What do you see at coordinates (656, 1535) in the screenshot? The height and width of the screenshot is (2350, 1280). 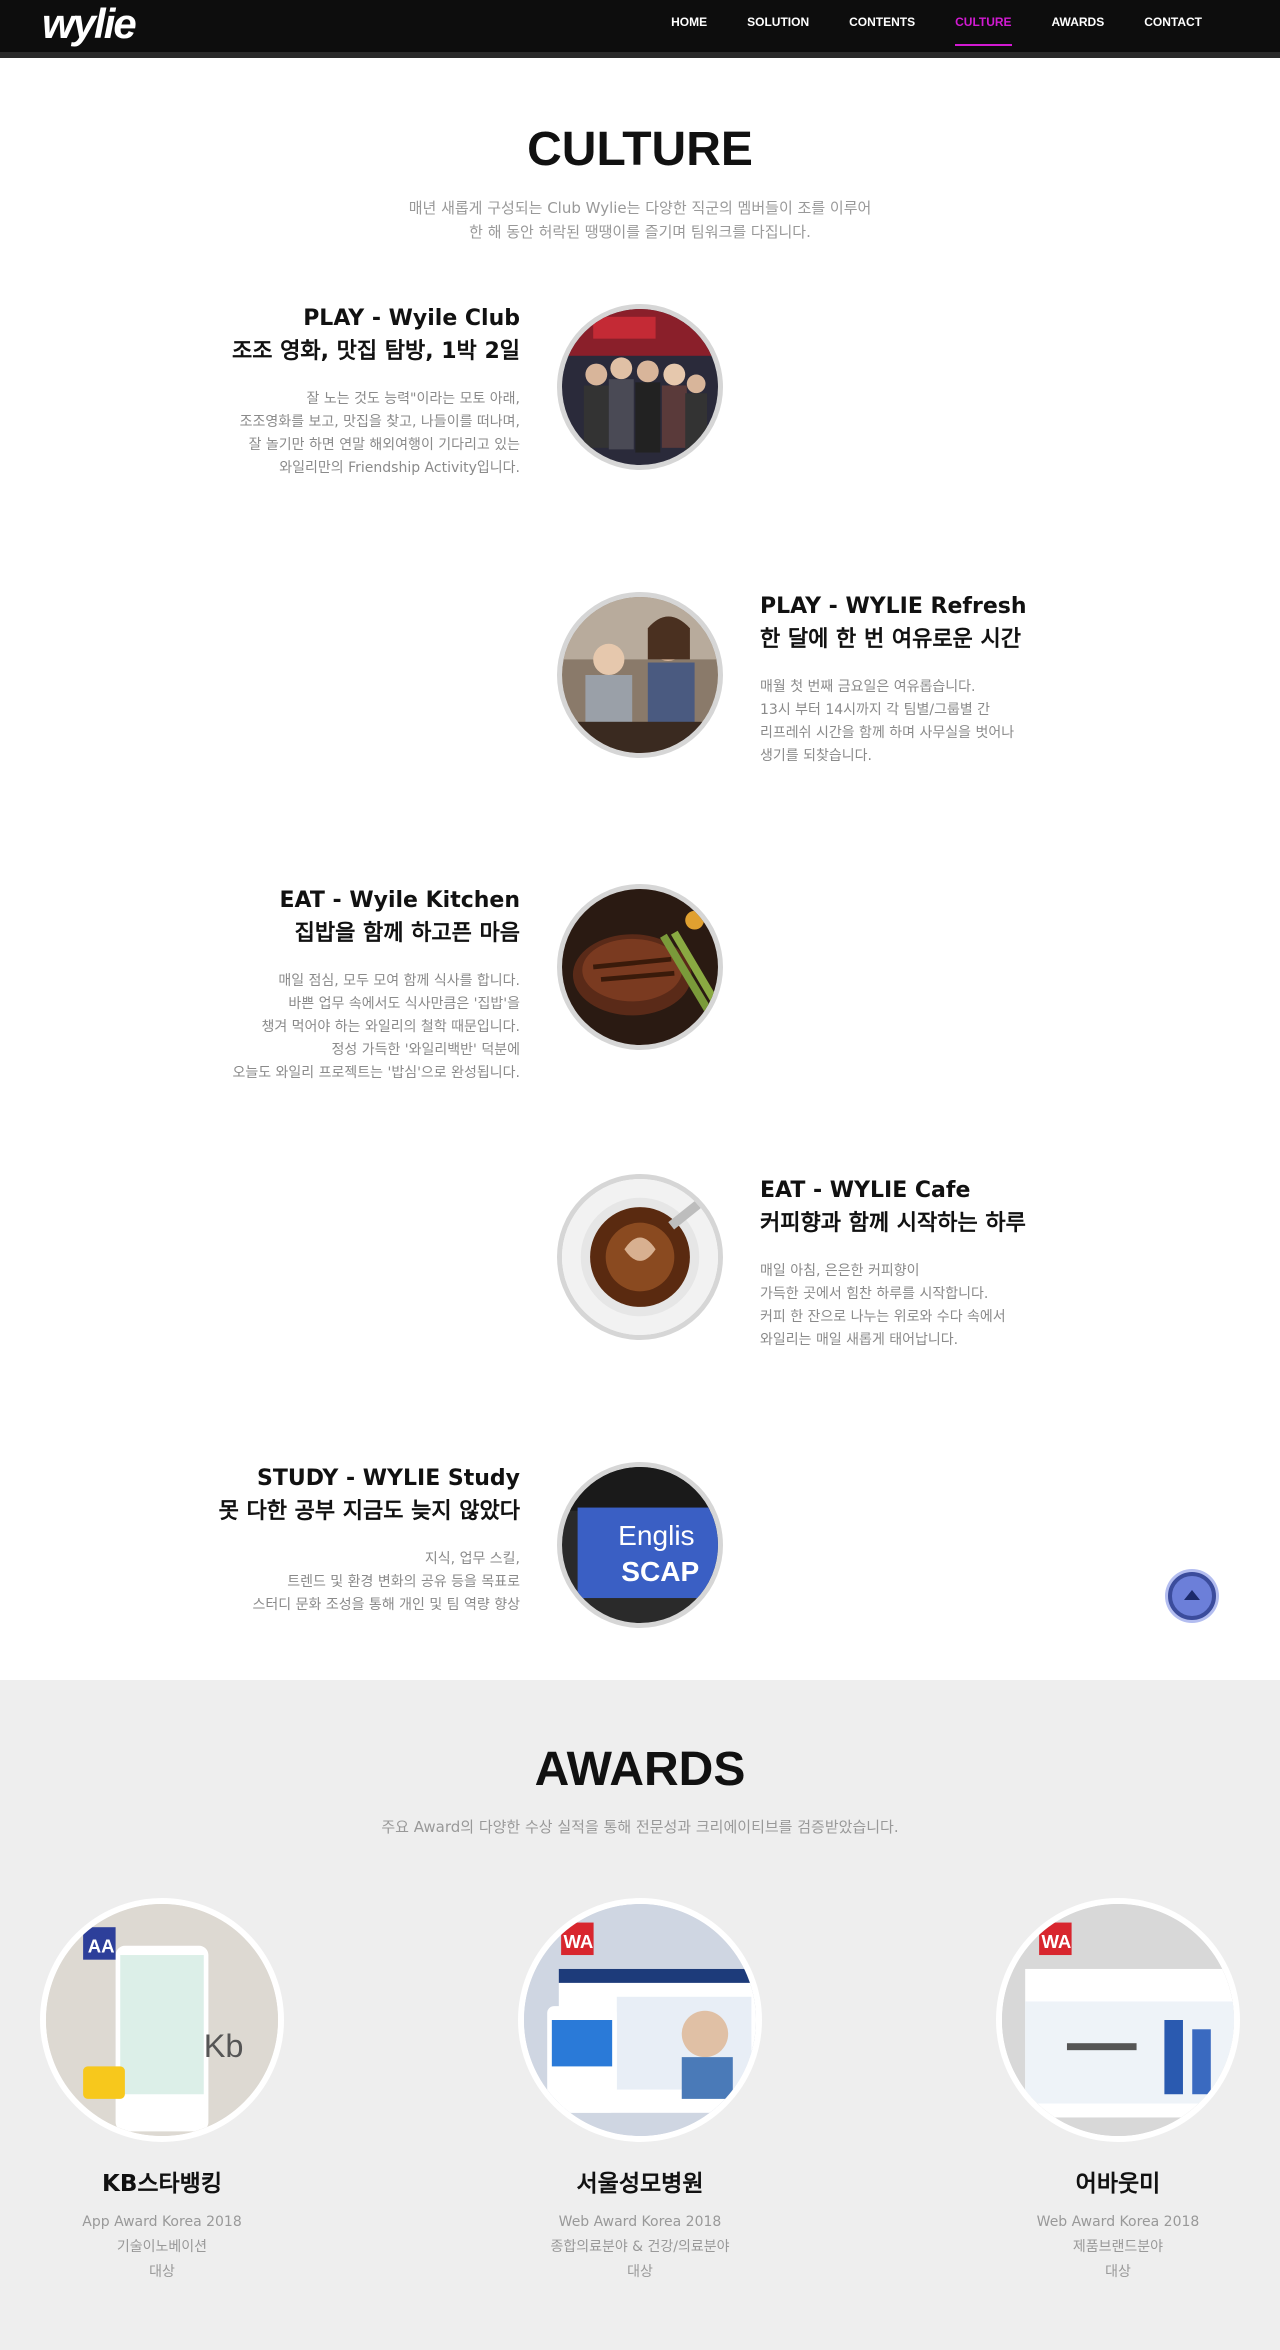 I see `photo-text: Englis` at bounding box center [656, 1535].